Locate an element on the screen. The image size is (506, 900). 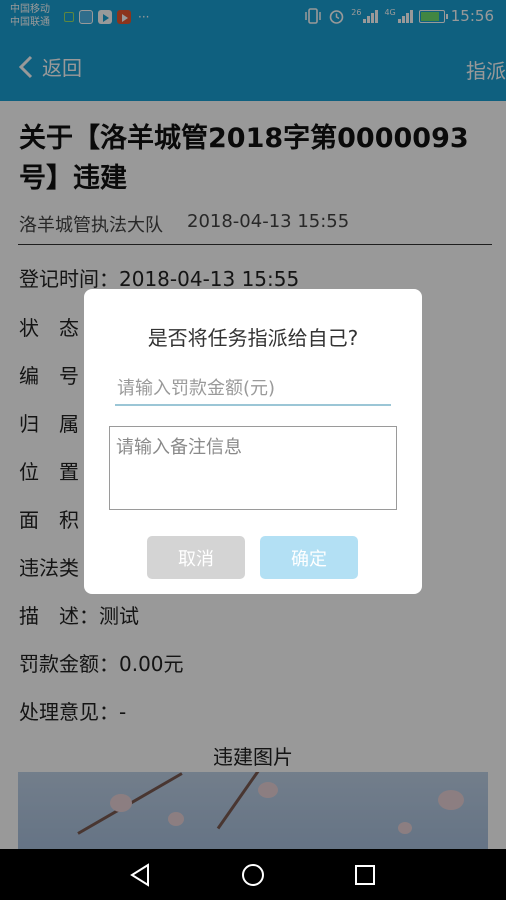
remark-input is located at coordinates (253, 468).